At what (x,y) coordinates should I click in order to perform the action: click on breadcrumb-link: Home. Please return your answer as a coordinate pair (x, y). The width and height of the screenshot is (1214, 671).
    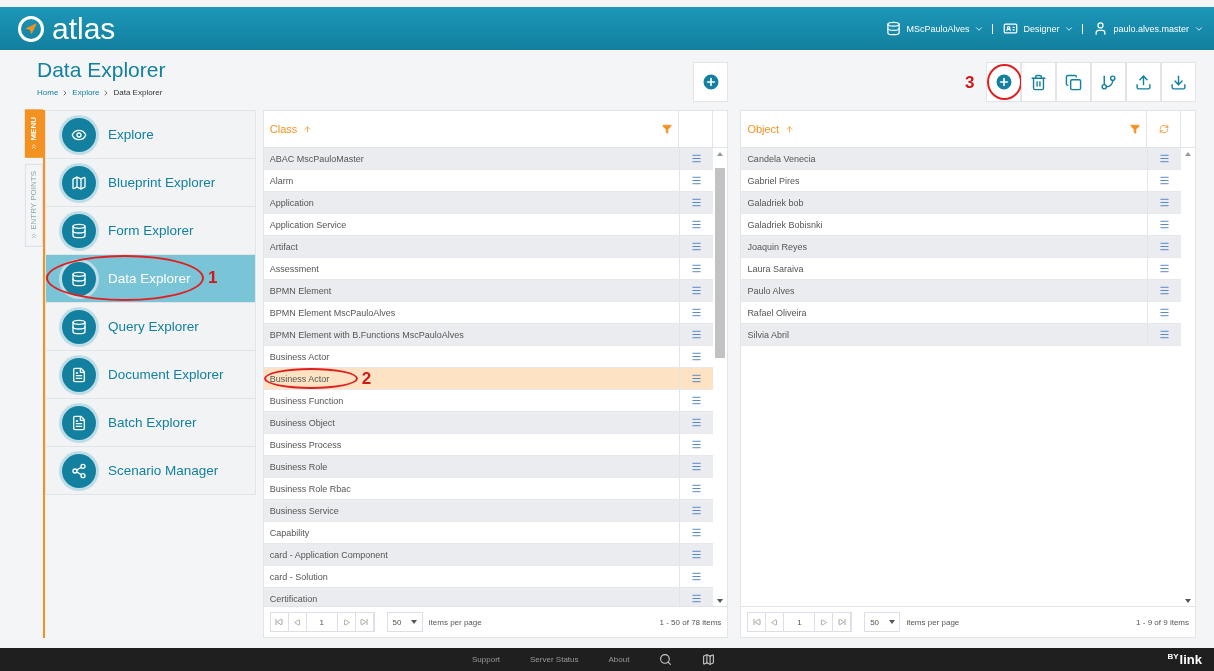
    Looking at the image, I should click on (48, 92).